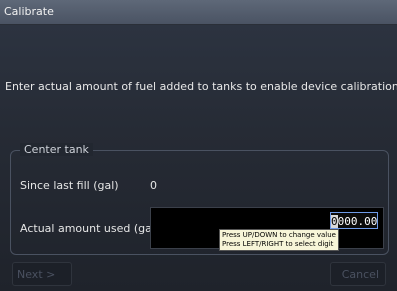 The width and height of the screenshot is (397, 291). What do you see at coordinates (56, 149) in the screenshot?
I see `center-tank-legend: Center tank` at bounding box center [56, 149].